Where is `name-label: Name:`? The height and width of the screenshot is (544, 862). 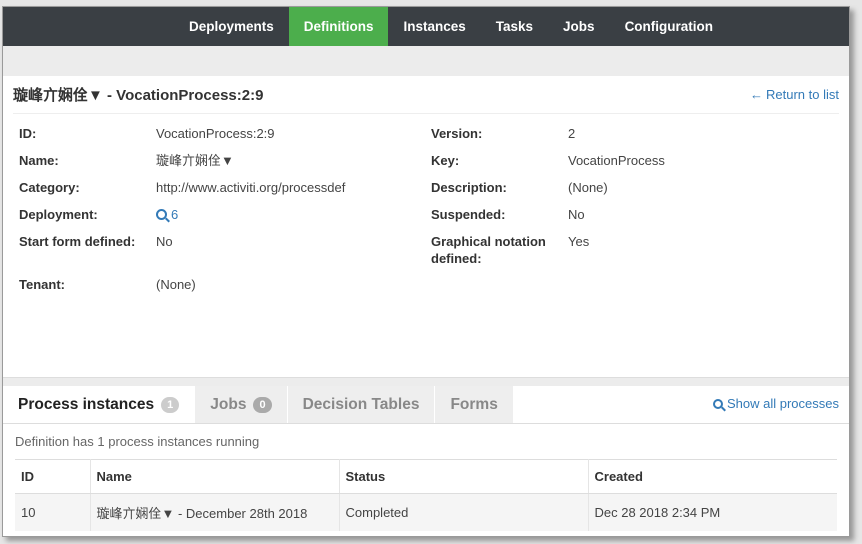 name-label: Name: is located at coordinates (39, 160).